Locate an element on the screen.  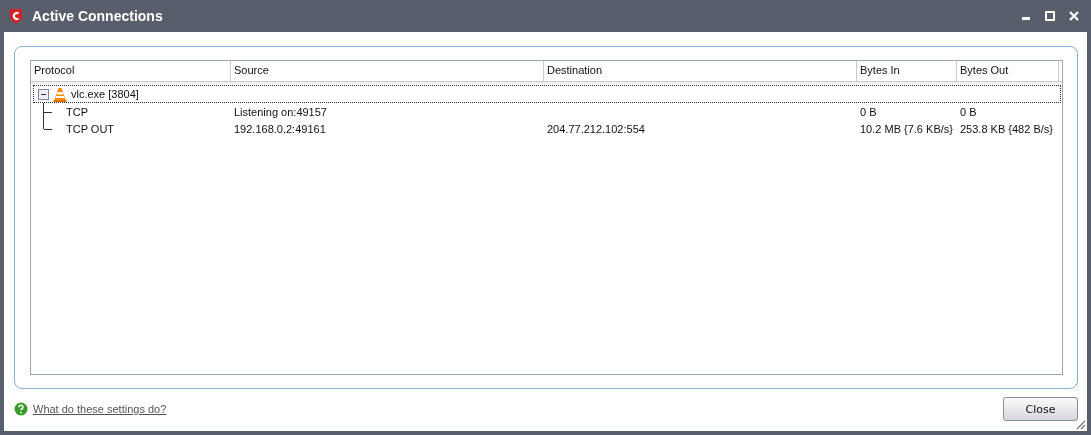
resize-grip-icon is located at coordinates (1081, 425).